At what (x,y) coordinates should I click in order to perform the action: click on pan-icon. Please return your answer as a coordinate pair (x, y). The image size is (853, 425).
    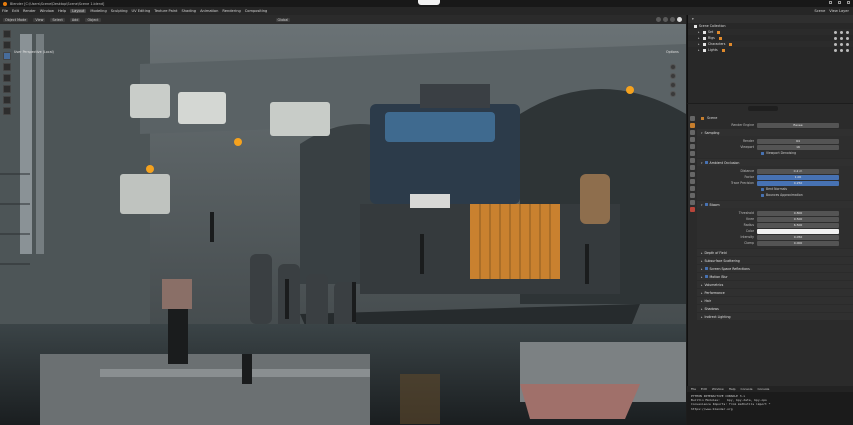
    Looking at the image, I should click on (673, 76).